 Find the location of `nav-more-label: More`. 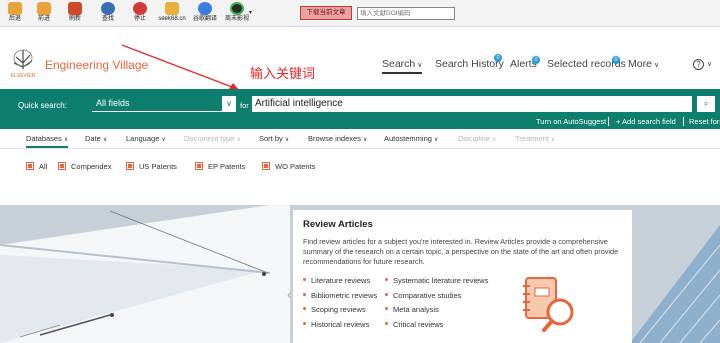

nav-more-label: More is located at coordinates (640, 64).